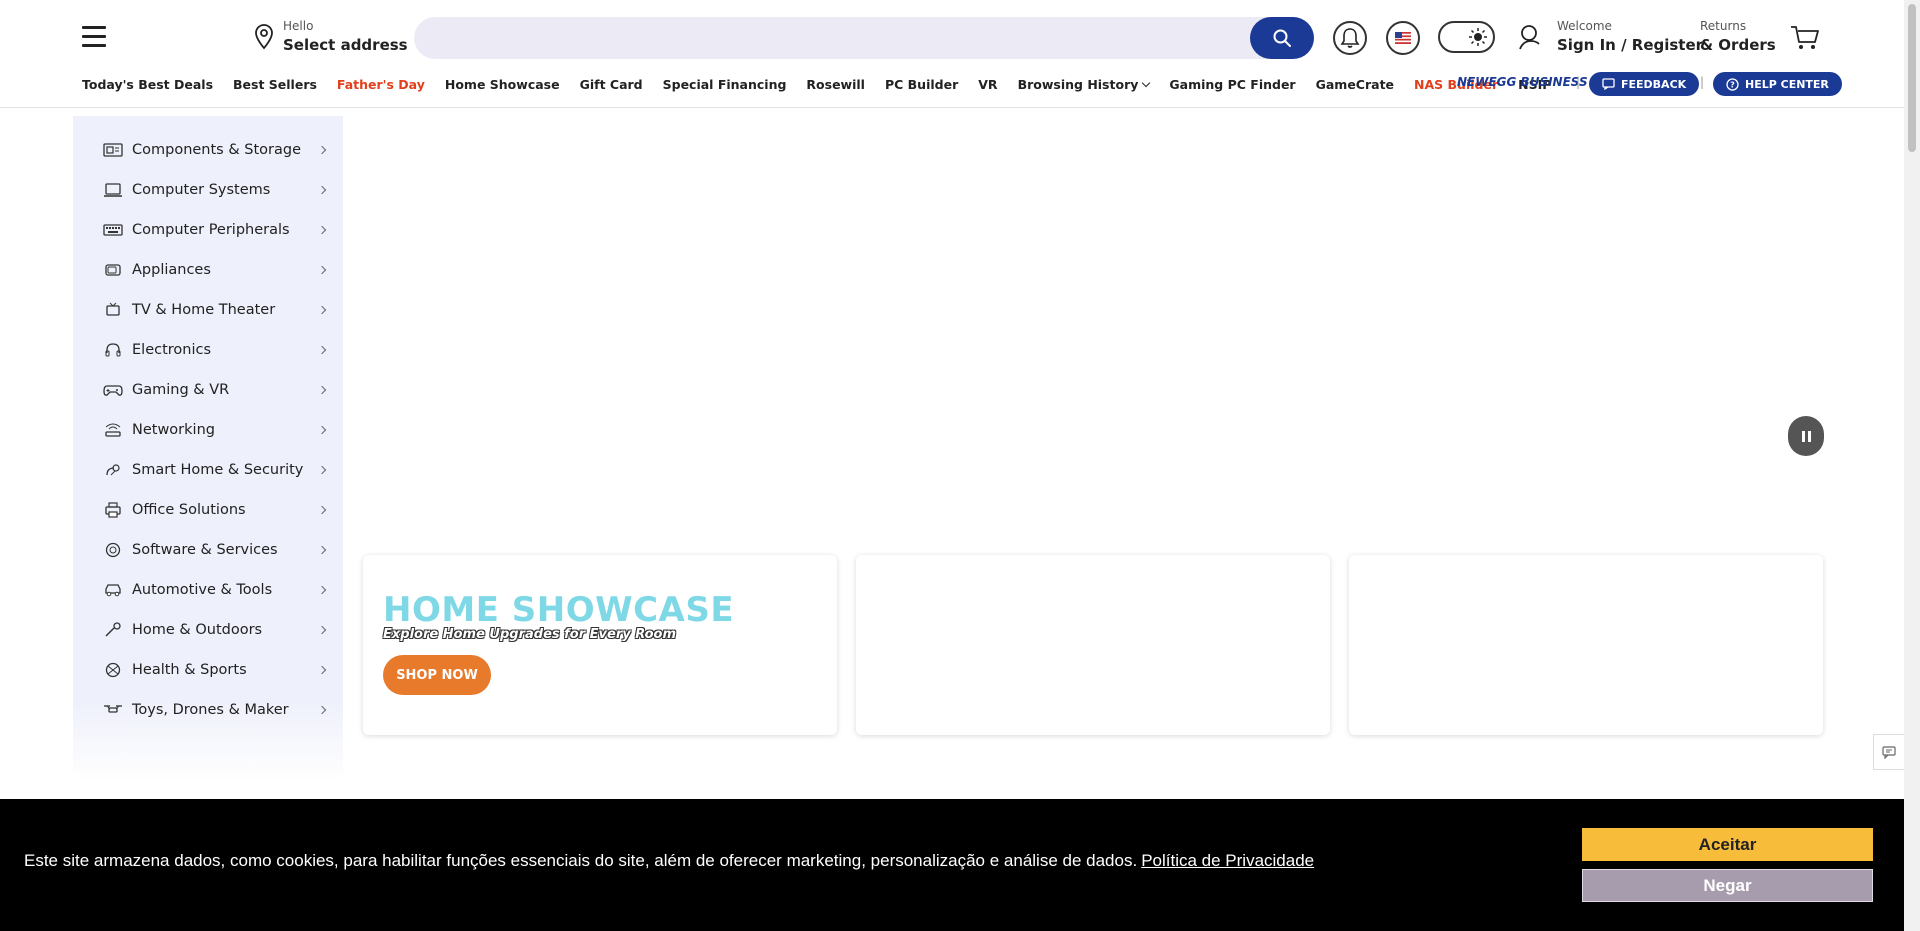 The height and width of the screenshot is (931, 1920). Describe the element at coordinates (381, 84) in the screenshot. I see `nav-fathers-day: Father's Day` at that location.